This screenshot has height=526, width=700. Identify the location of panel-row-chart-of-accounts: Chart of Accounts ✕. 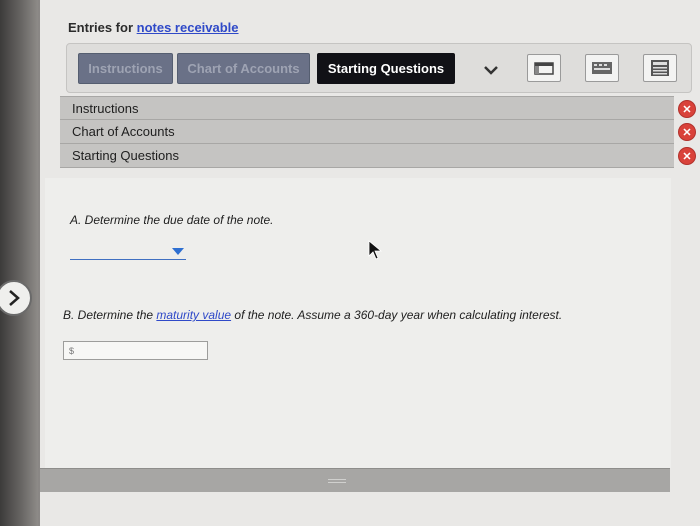
(378, 132).